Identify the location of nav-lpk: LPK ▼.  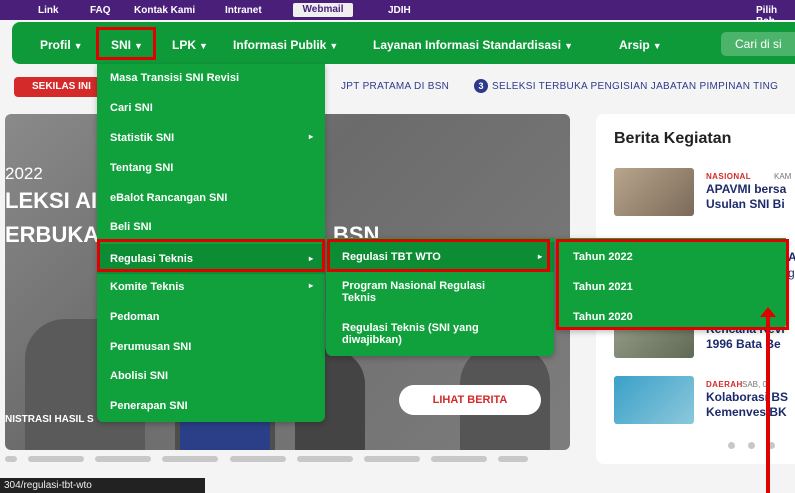
(190, 45).